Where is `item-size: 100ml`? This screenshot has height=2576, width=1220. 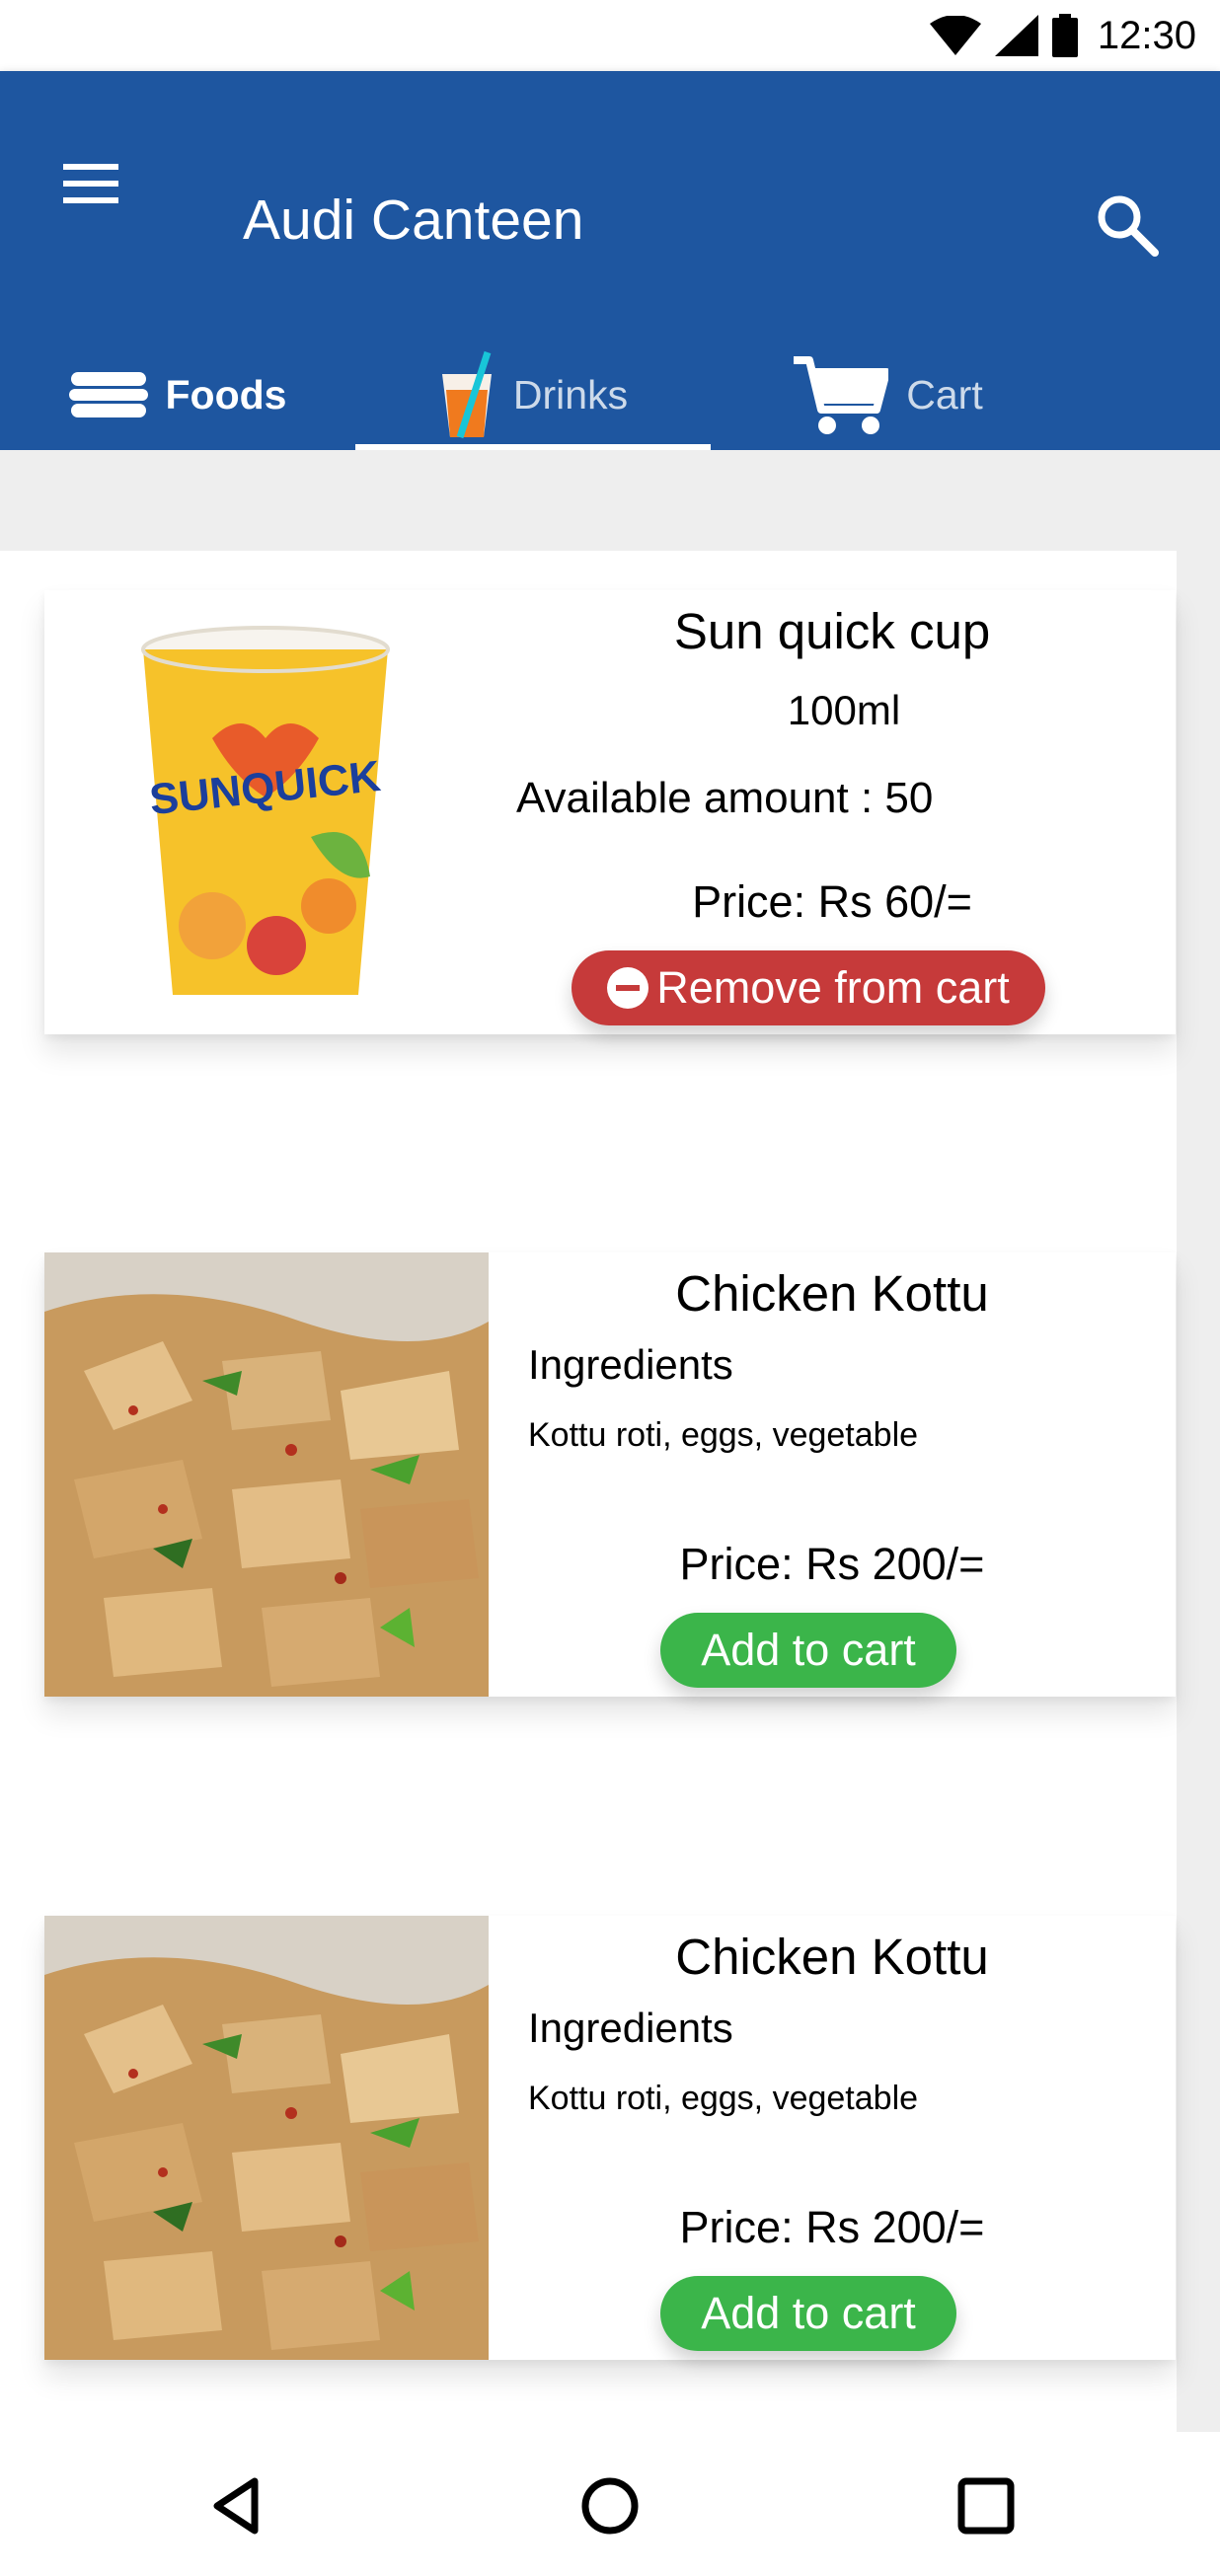
item-size: 100ml is located at coordinates (844, 710).